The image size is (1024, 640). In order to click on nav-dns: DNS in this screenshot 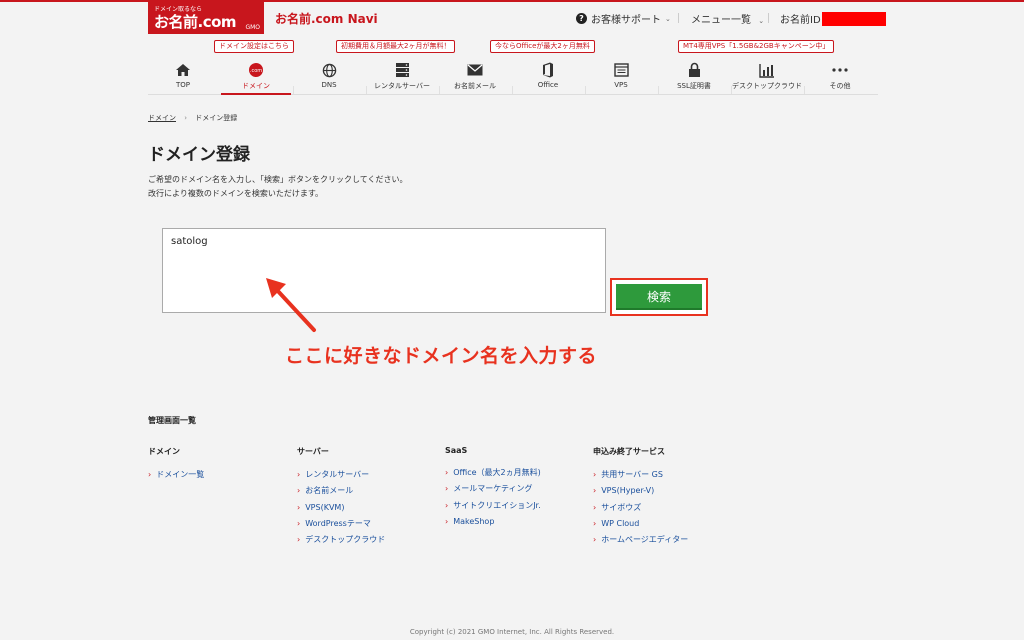, I will do `click(329, 75)`.